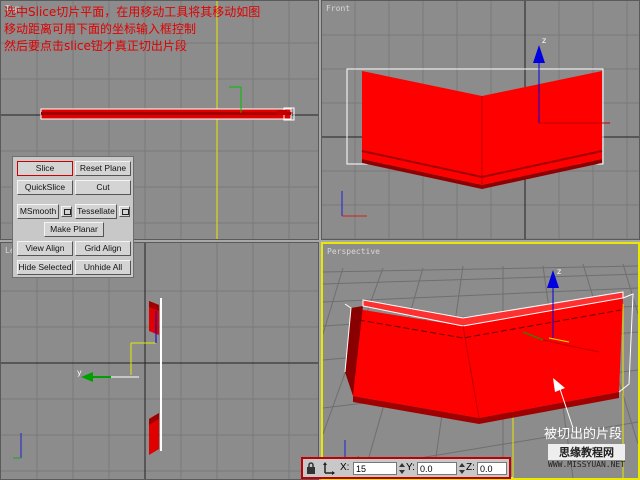 The height and width of the screenshot is (480, 640). Describe the element at coordinates (544, 40) in the screenshot. I see `front-axis-z-label: z` at that location.